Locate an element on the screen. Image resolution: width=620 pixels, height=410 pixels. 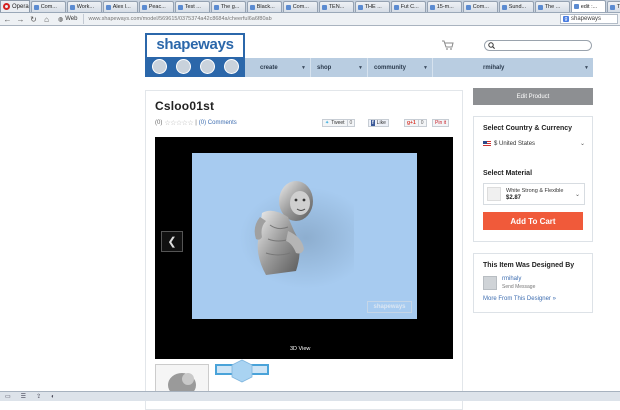
twitter-bird-icon: ✦ is located at coordinates (327, 123).